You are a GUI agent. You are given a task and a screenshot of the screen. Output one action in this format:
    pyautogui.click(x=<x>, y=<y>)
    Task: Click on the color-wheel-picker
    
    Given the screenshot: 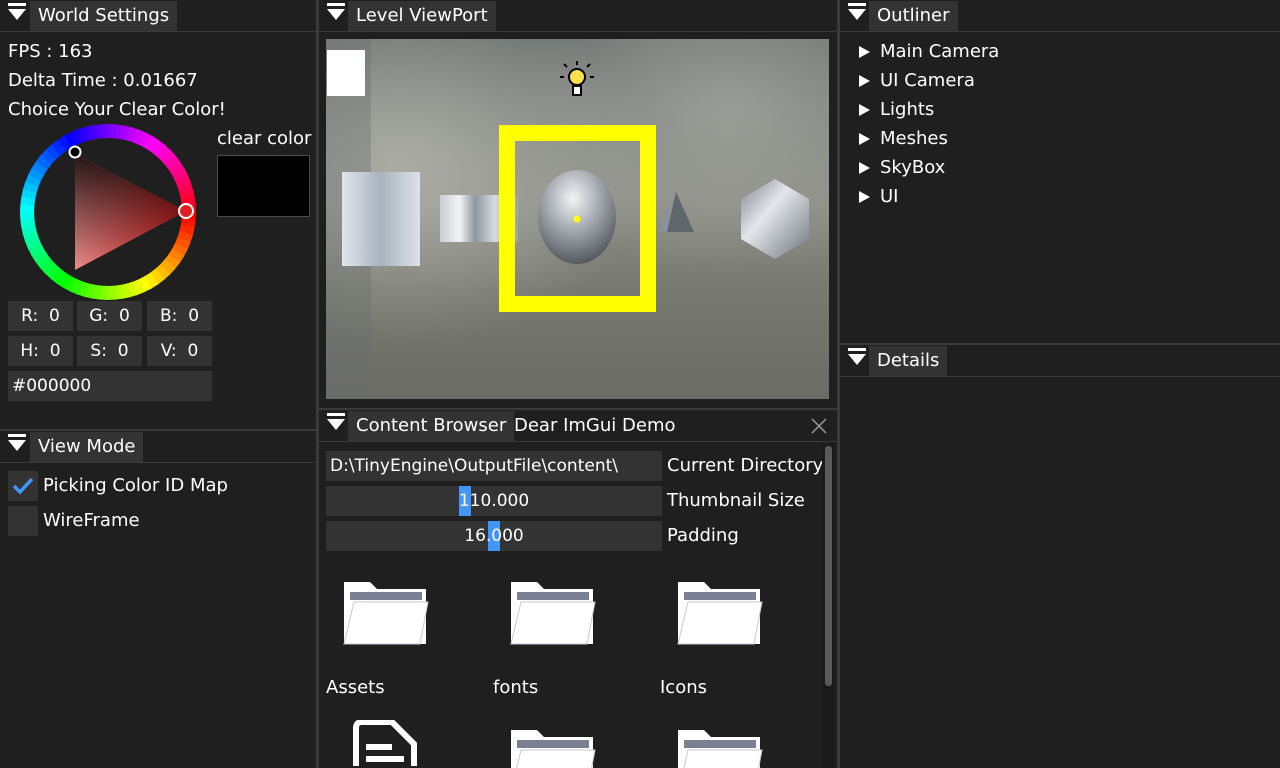 What is the action you would take?
    pyautogui.click(x=110, y=212)
    